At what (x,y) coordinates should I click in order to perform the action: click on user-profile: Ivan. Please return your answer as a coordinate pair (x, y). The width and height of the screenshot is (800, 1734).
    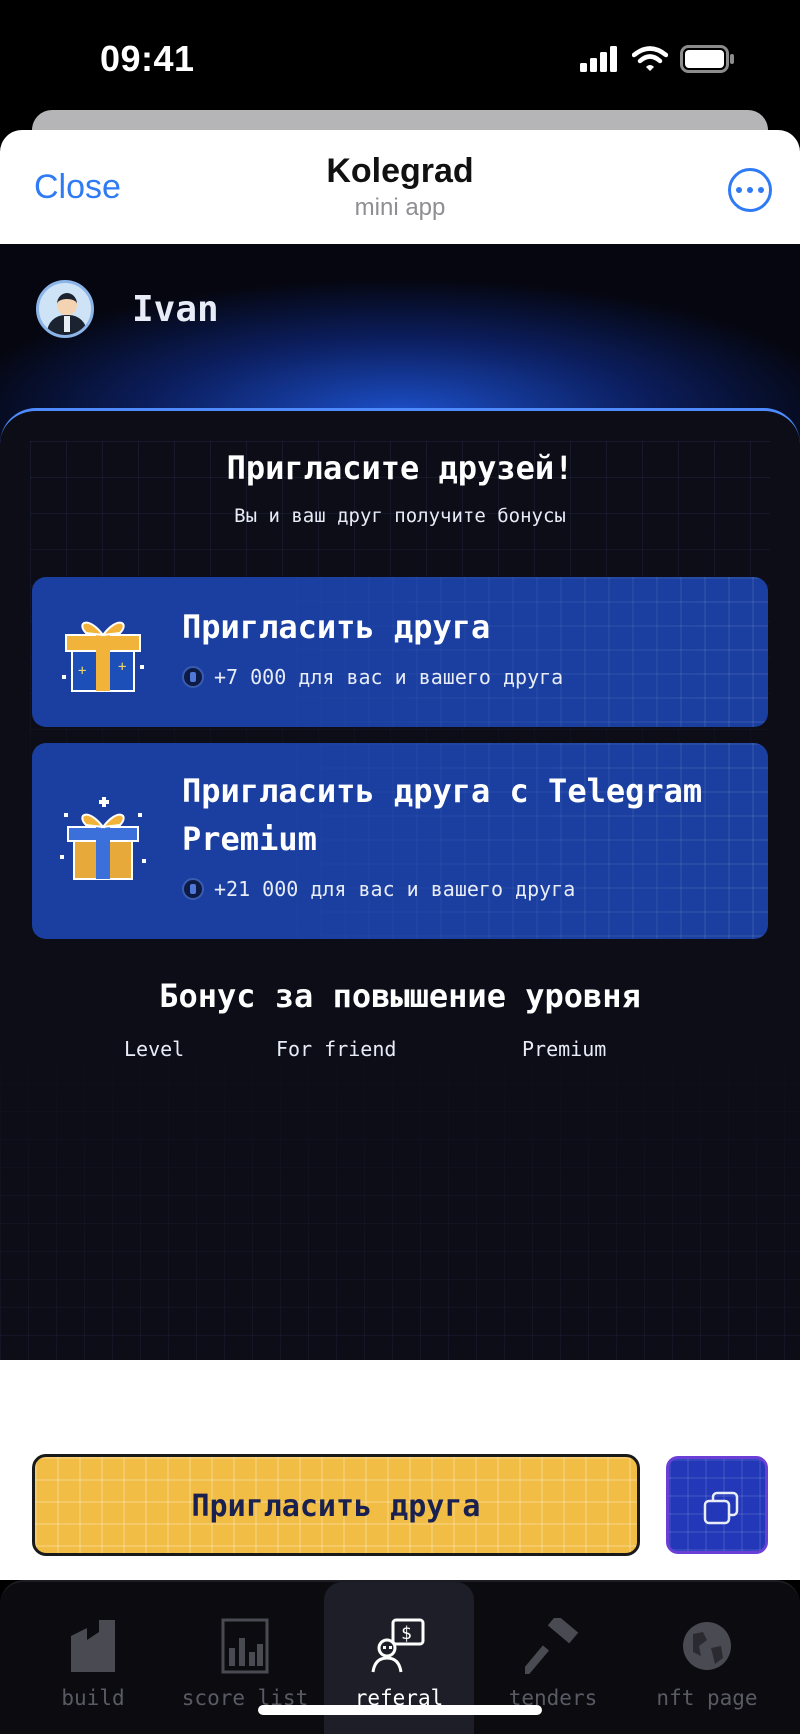
    Looking at the image, I should click on (127, 309).